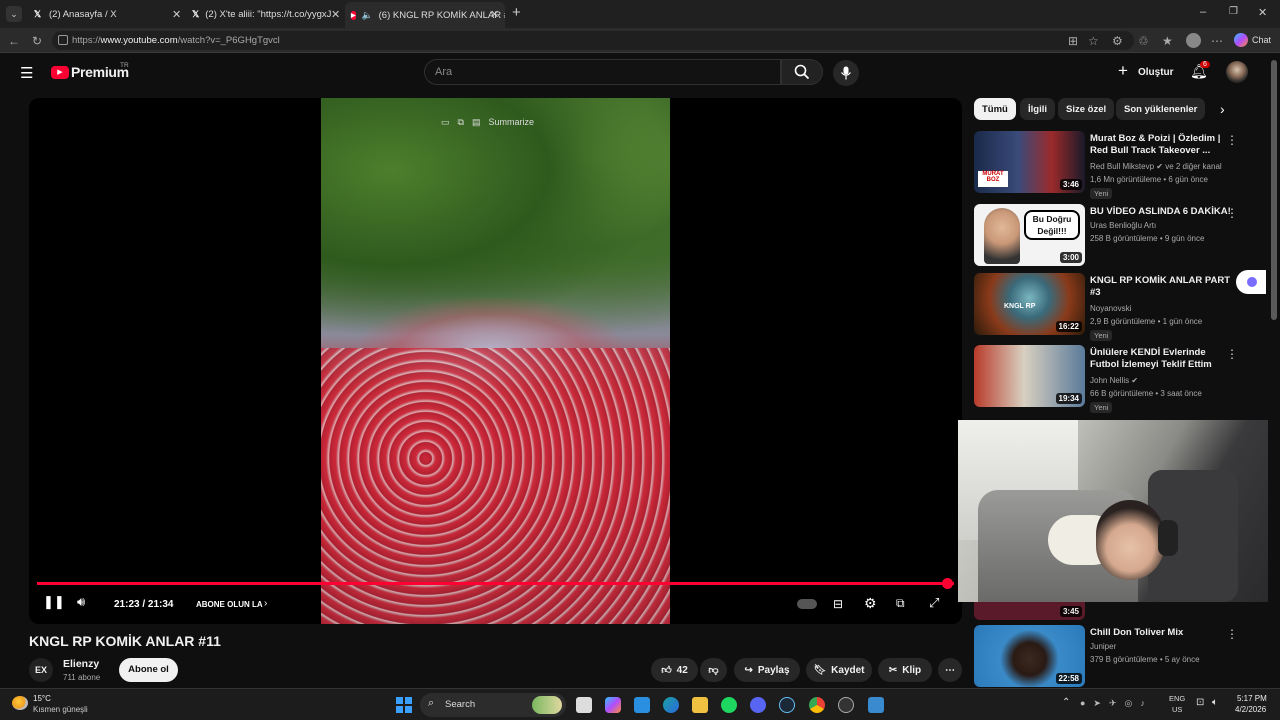 Image resolution: width=1280 pixels, height=720 pixels. What do you see at coordinates (20, 703) in the screenshot?
I see `weather-icon` at bounding box center [20, 703].